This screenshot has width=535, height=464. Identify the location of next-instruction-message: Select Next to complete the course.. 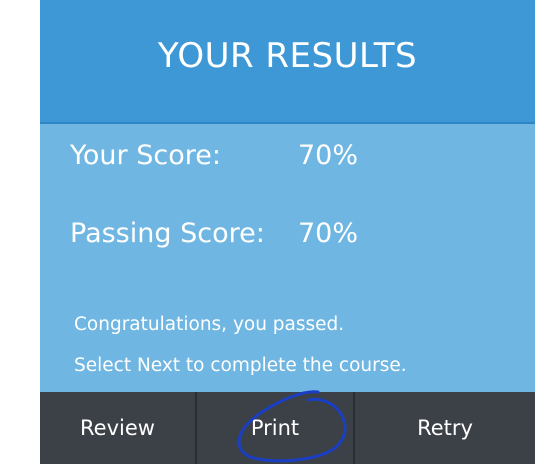
(240, 365).